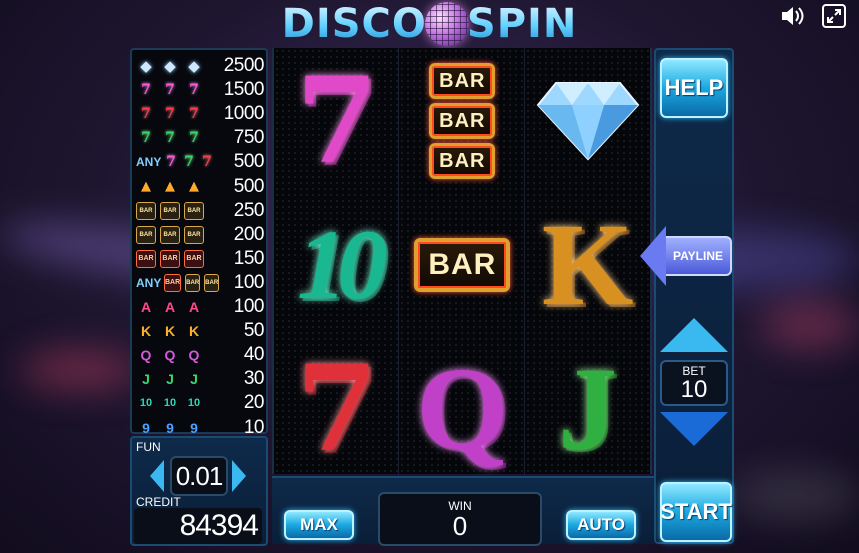 The image size is (859, 553). Describe the element at coordinates (249, 138) in the screenshot. I see `payout-value: 750` at that location.